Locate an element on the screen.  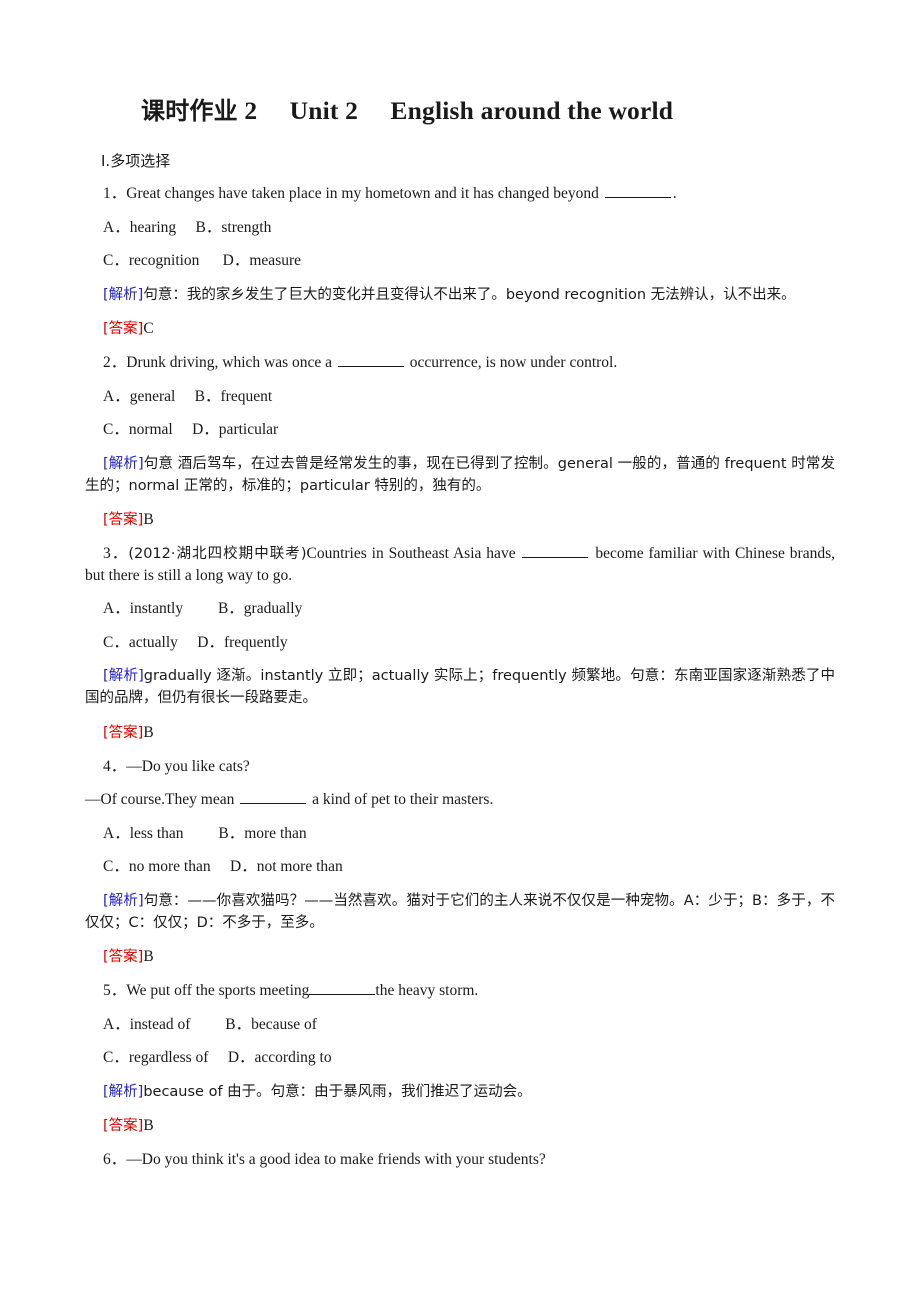
question-4-dialogue-line-1: 4．—Do you like cats? is located at coordinates (460, 767).